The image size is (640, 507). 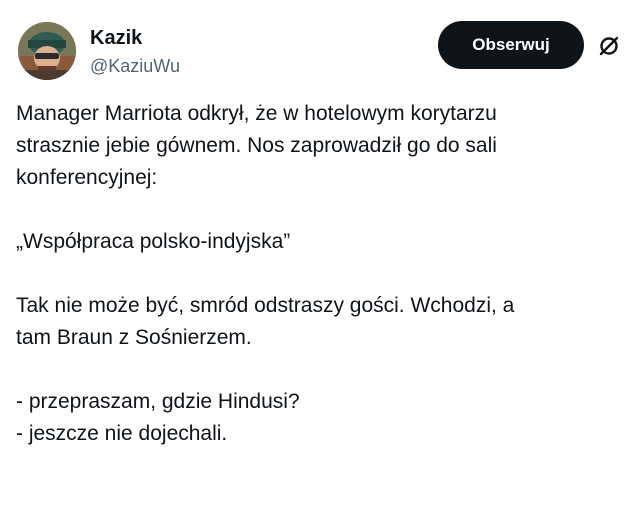 What do you see at coordinates (158, 401) in the screenshot?
I see `text-line: - przepraszam, gdzie Hindusi?` at bounding box center [158, 401].